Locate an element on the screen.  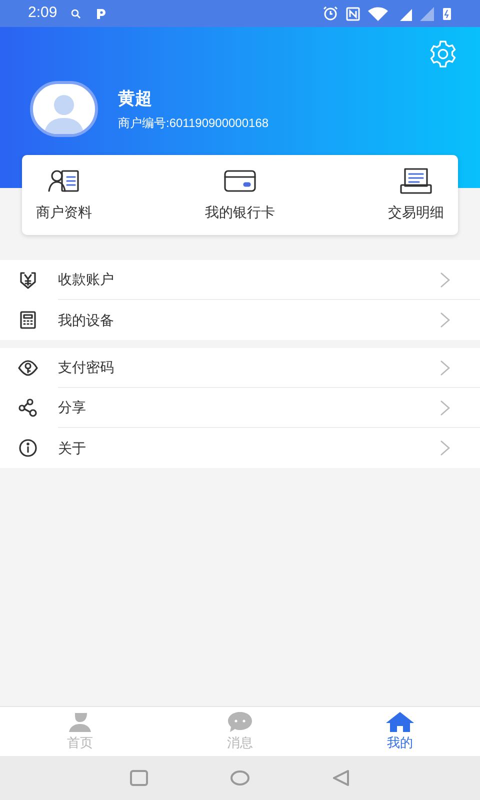
search-icon is located at coordinates (76, 13).